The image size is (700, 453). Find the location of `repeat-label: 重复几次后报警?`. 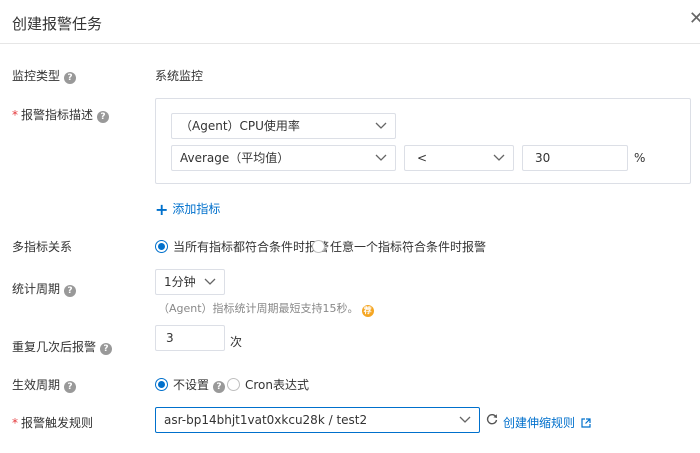

repeat-label: 重复几次后报警? is located at coordinates (62, 346).